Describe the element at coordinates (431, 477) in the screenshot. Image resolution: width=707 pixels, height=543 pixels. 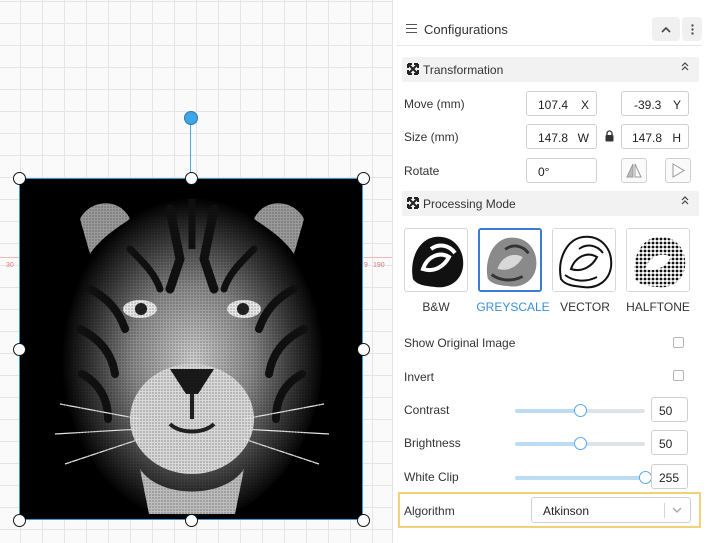
I see `white-clip-label: White Clip` at that location.